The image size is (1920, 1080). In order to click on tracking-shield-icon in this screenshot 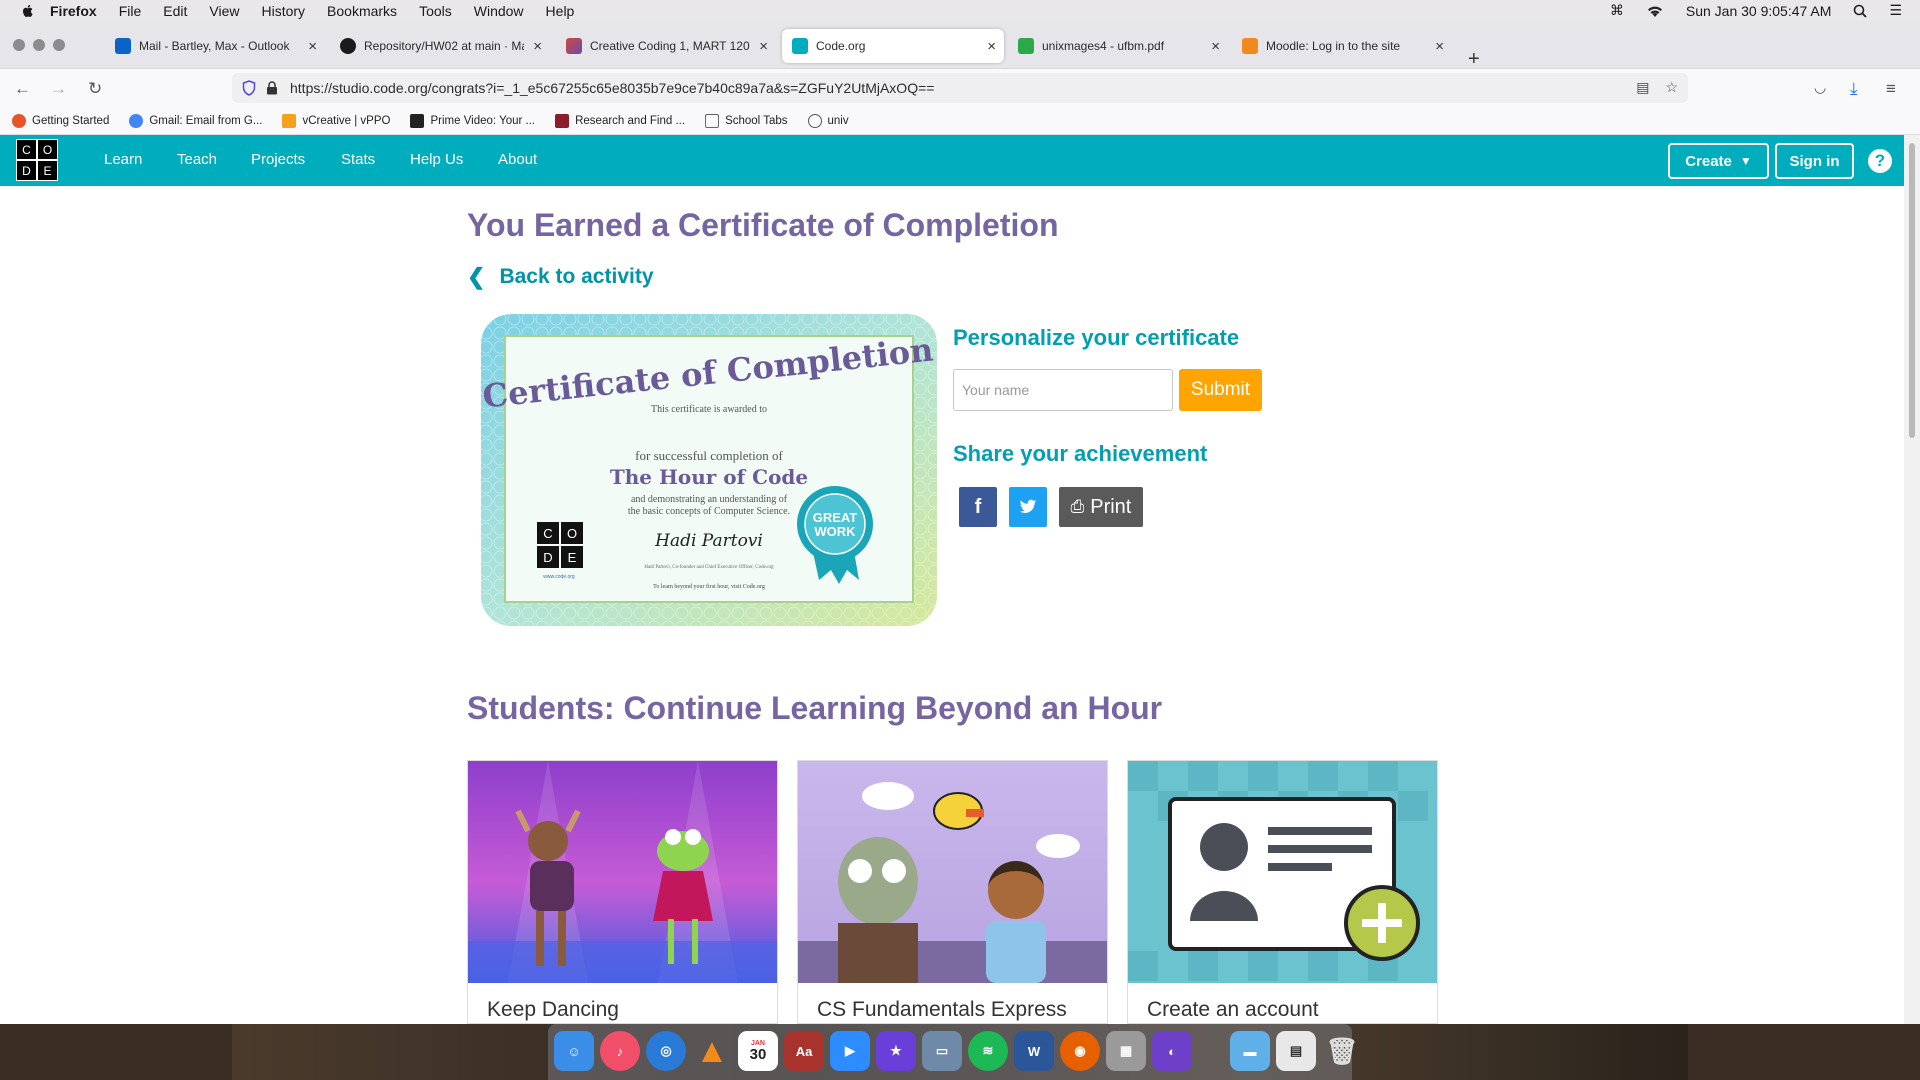, I will do `click(249, 88)`.